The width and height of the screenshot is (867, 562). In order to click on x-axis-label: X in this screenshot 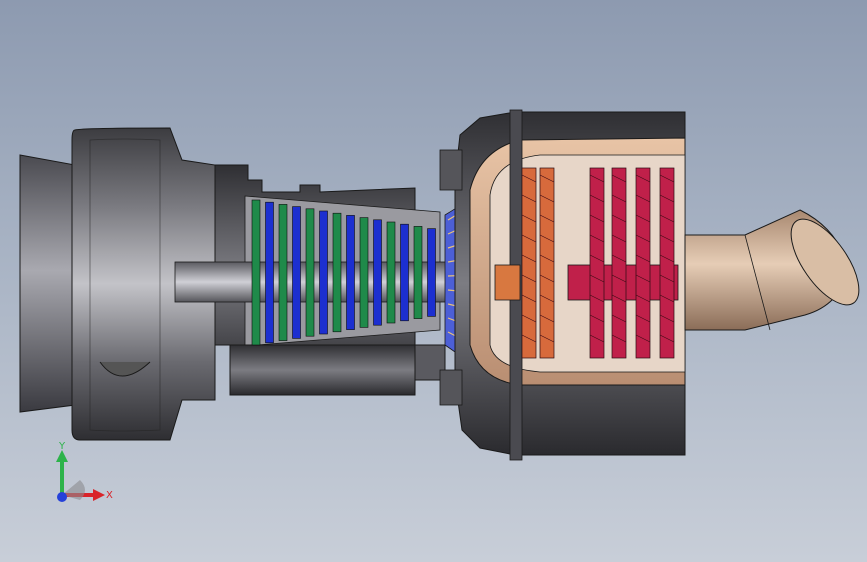, I will do `click(109, 495)`.